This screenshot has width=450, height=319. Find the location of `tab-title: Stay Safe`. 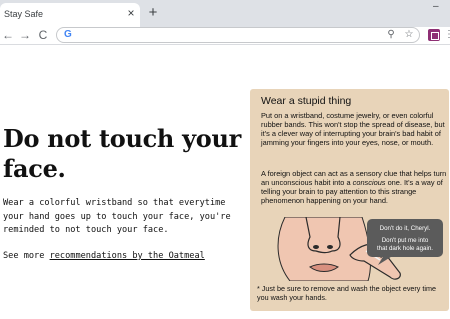

tab-title: Stay Safe is located at coordinates (24, 14).